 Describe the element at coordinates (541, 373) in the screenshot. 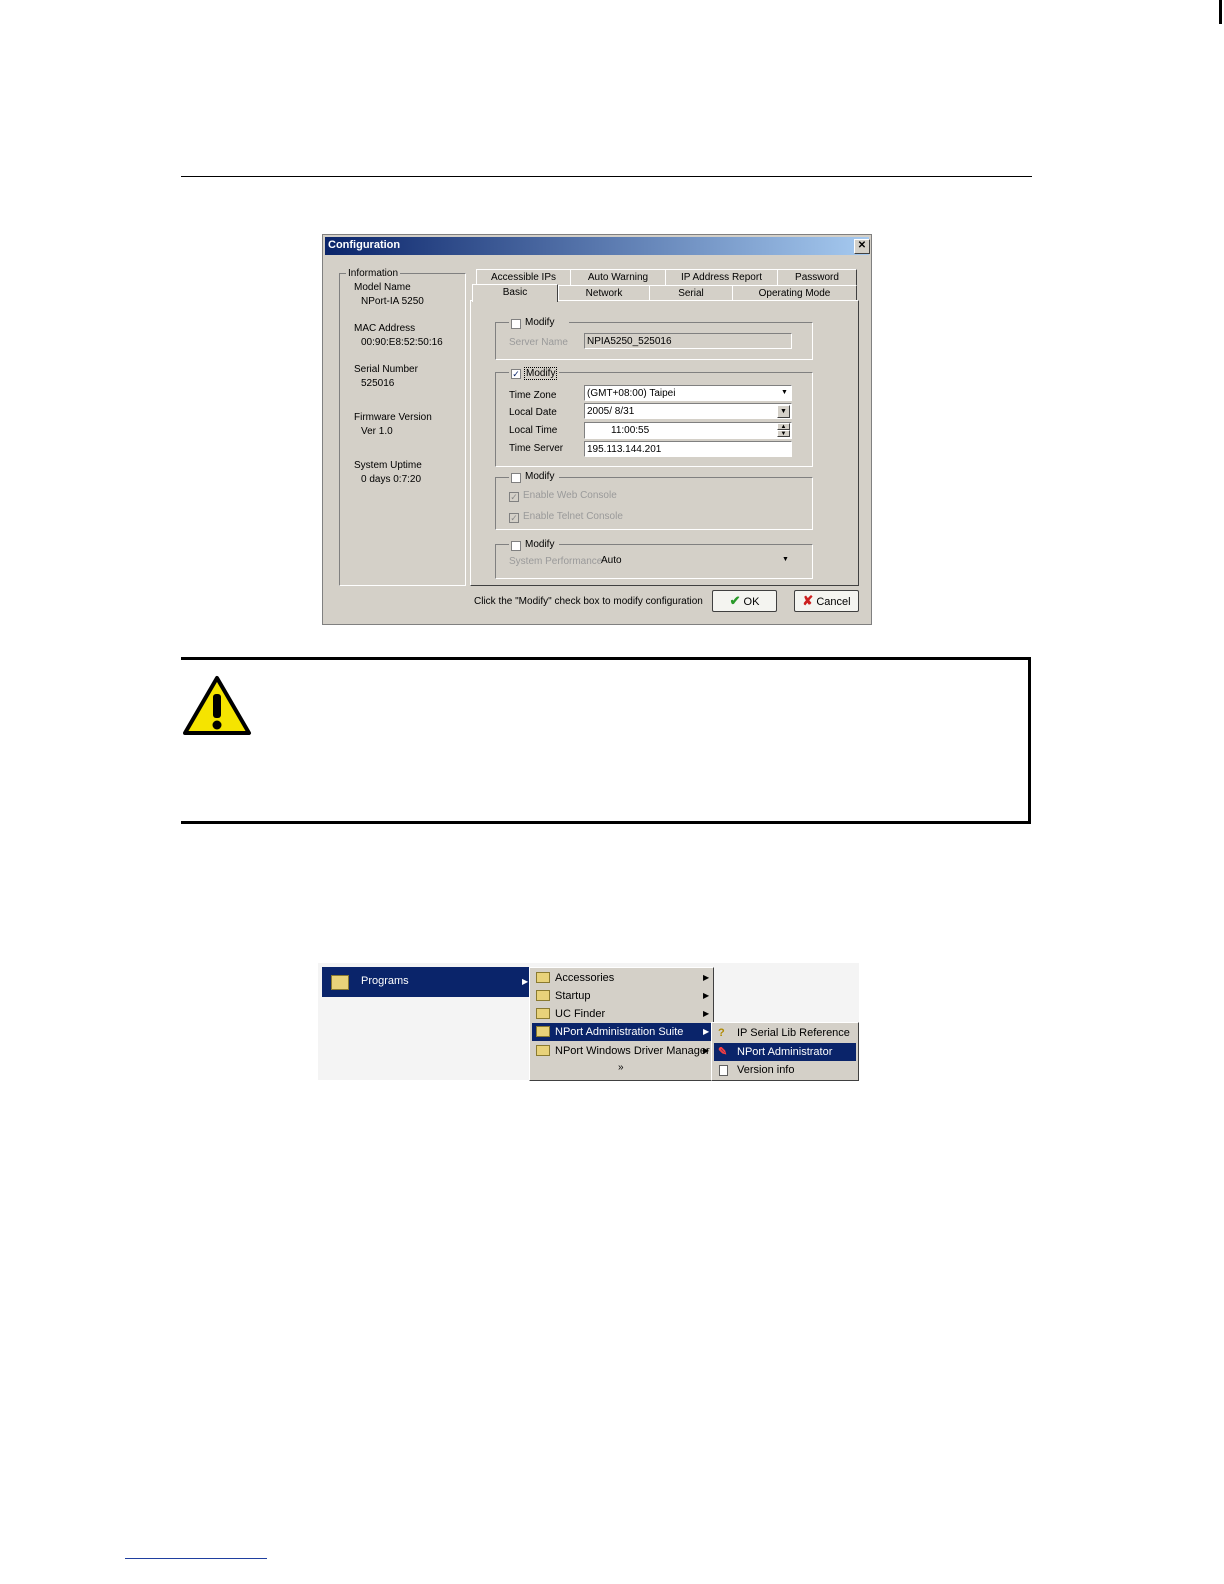

I see `modify-label-2: Modify` at that location.